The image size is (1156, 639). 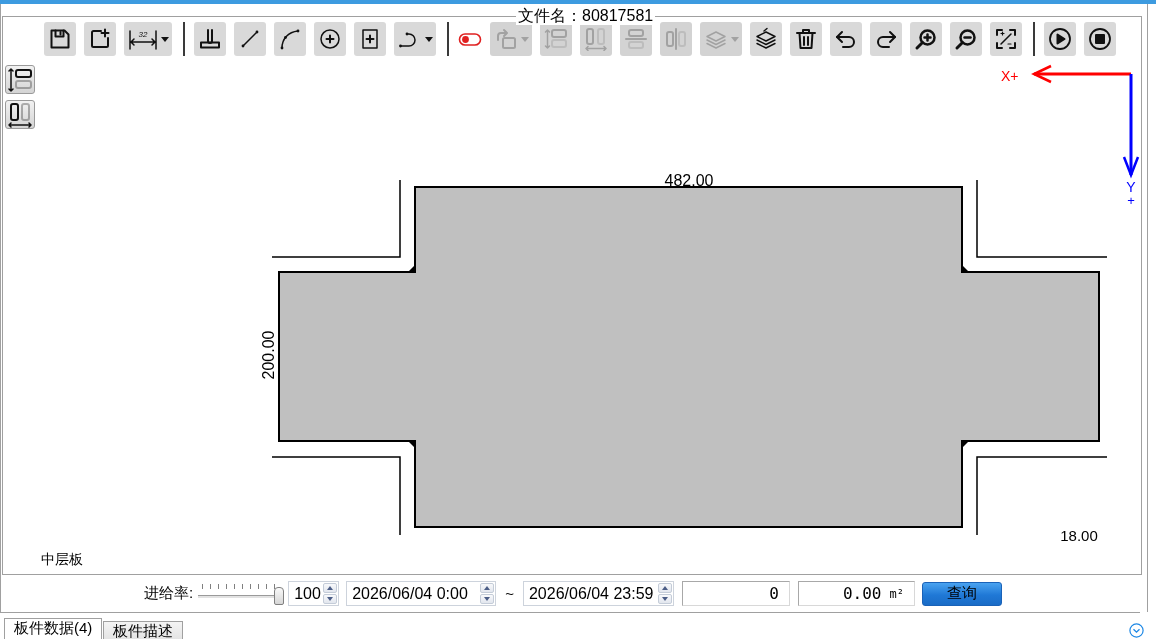 I want to click on horizontal-spacing-icon, so click(x=596, y=39).